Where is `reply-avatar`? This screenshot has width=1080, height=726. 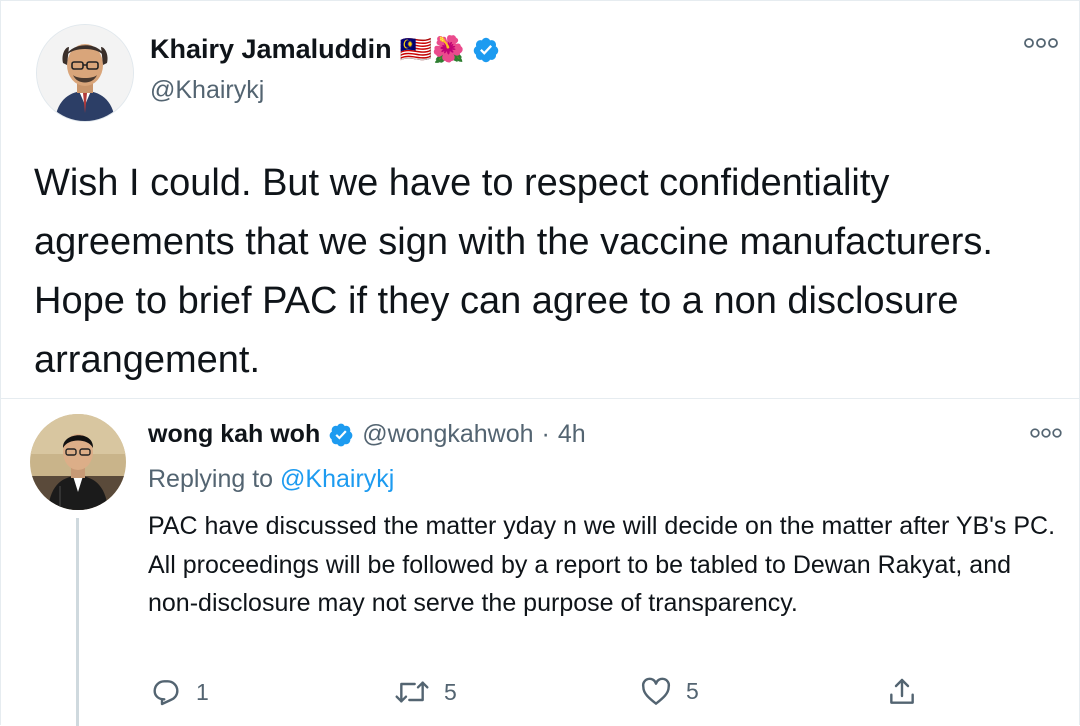
reply-avatar is located at coordinates (78, 462).